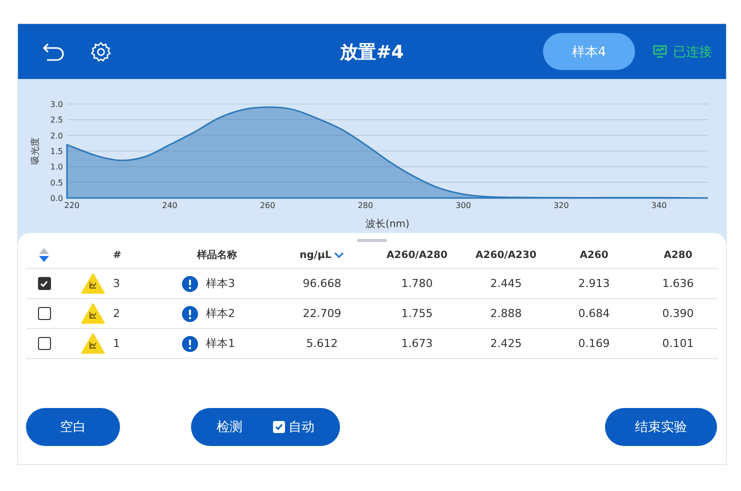 Image resolution: width=741 pixels, height=491 pixels. Describe the element at coordinates (56, 104) in the screenshot. I see `y-tick-label: 3.0` at that location.